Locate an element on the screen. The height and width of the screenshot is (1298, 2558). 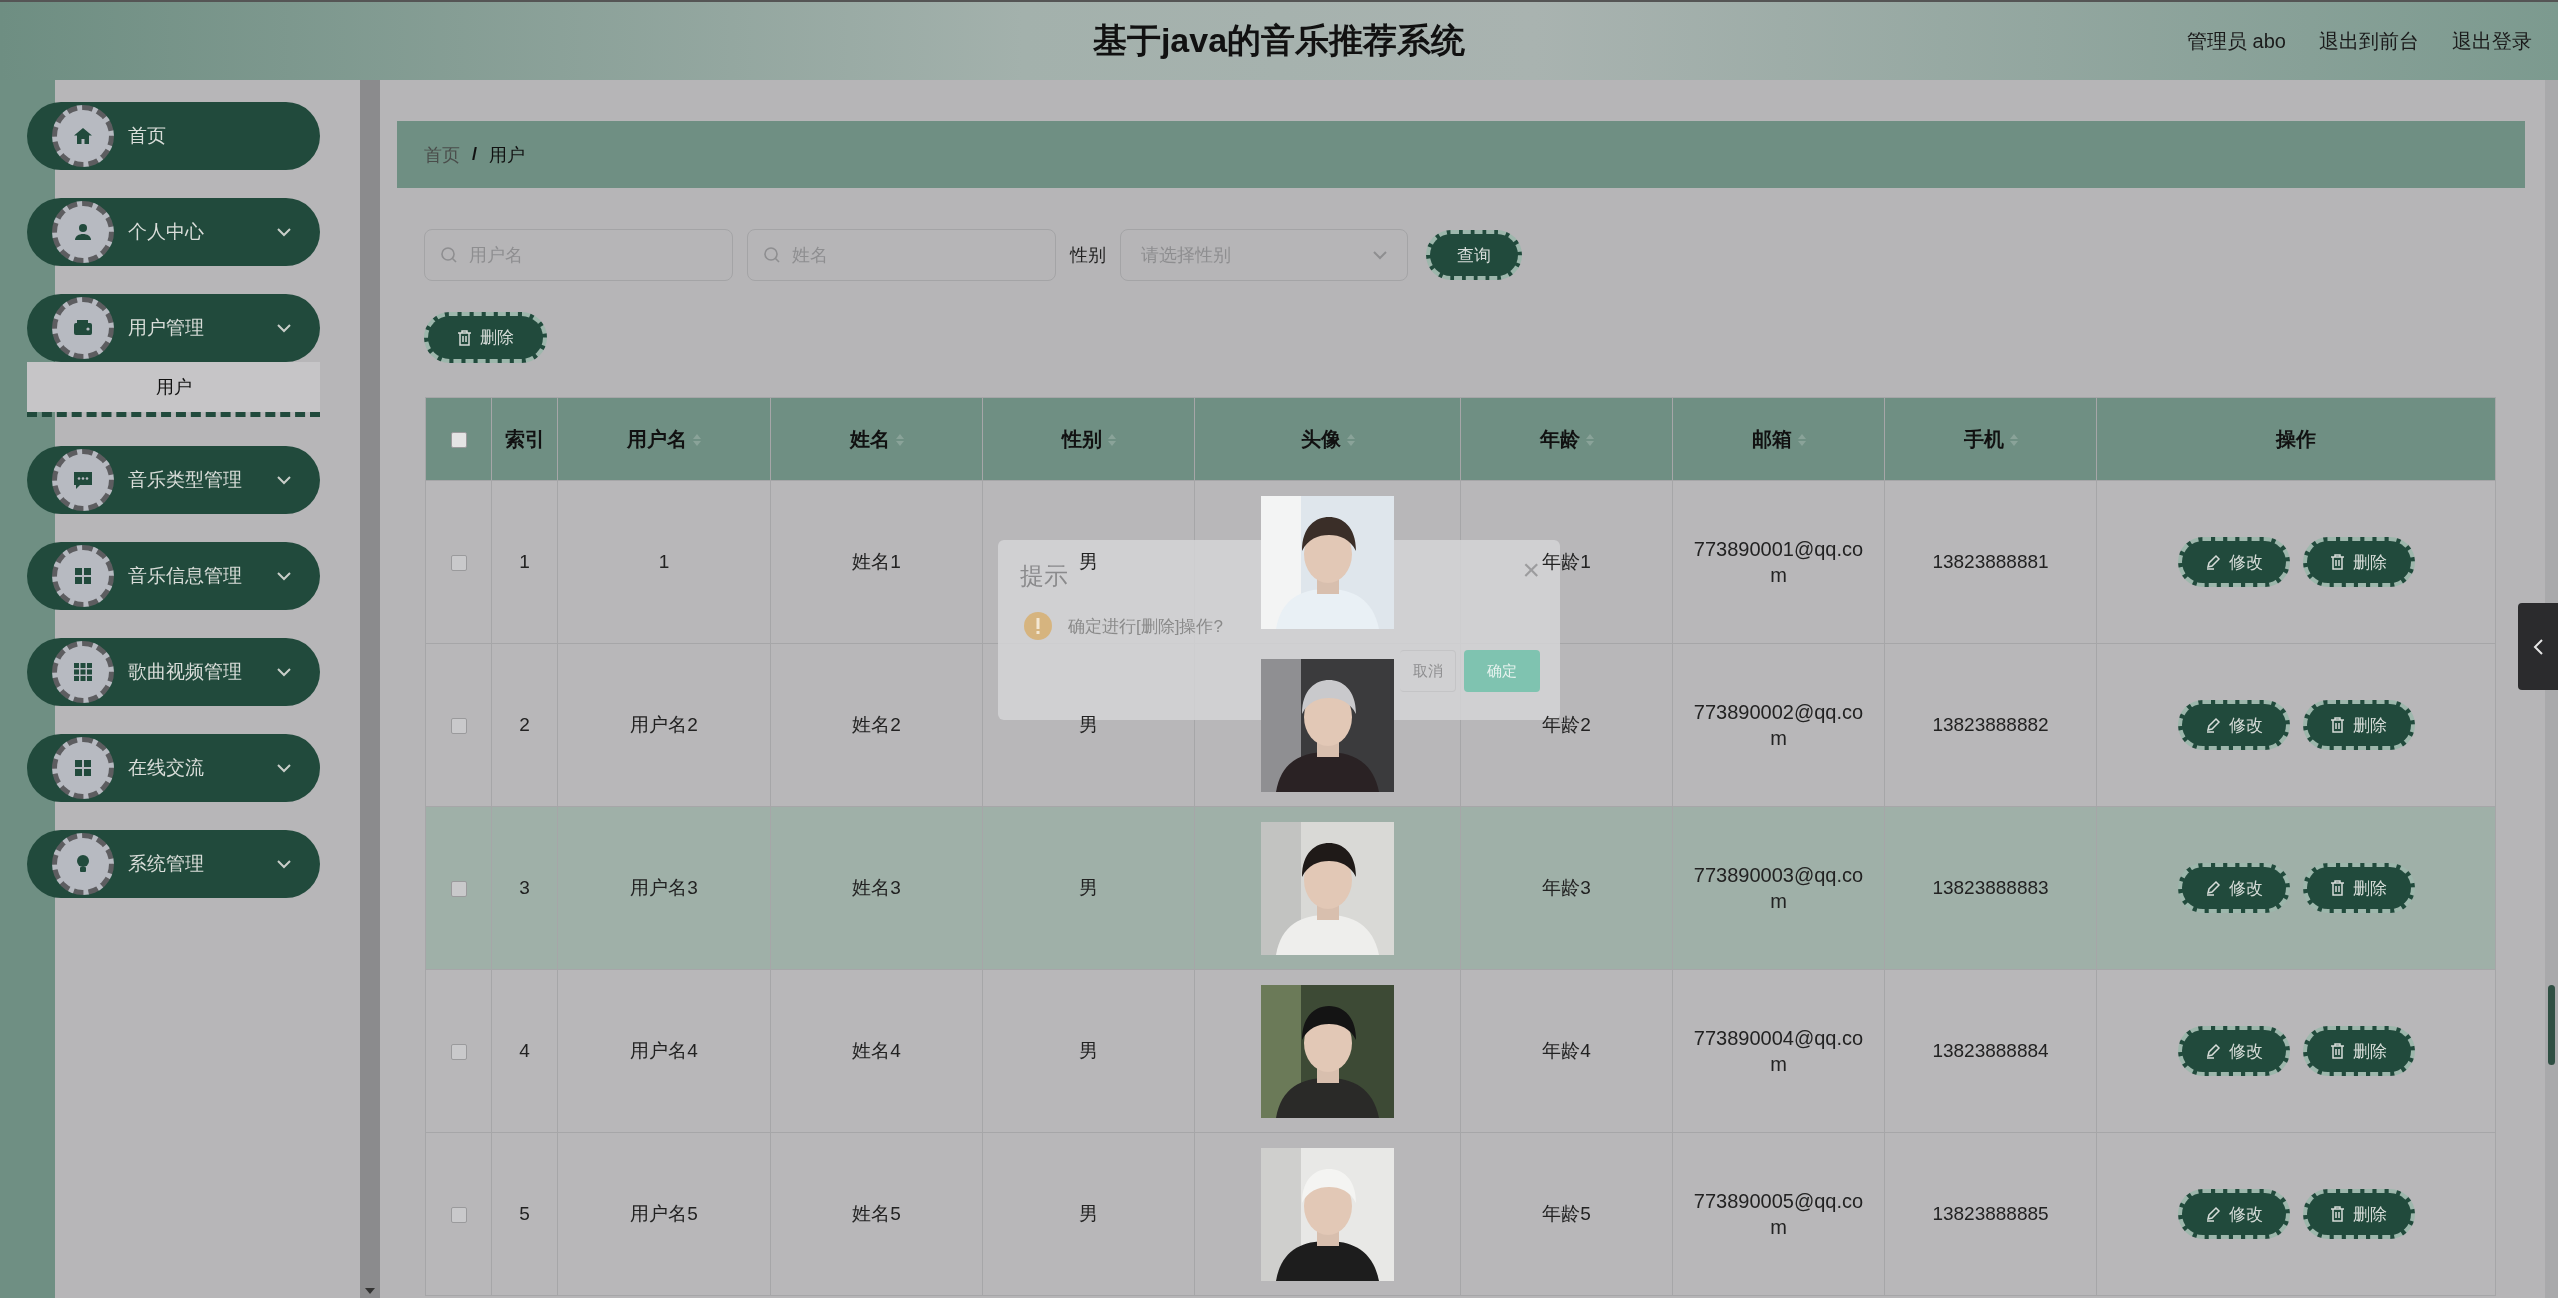
header-link: 管理员 abo is located at coordinates (2236, 41).